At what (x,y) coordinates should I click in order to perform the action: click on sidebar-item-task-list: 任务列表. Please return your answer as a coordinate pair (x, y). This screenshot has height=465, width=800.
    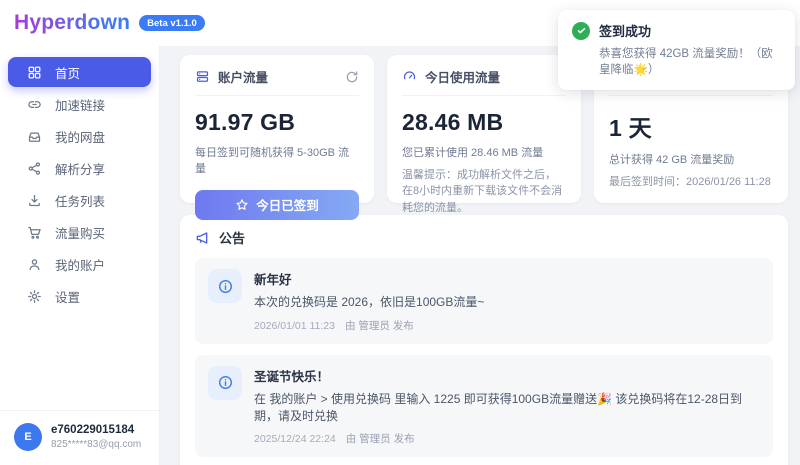
    Looking at the image, I should click on (79, 200).